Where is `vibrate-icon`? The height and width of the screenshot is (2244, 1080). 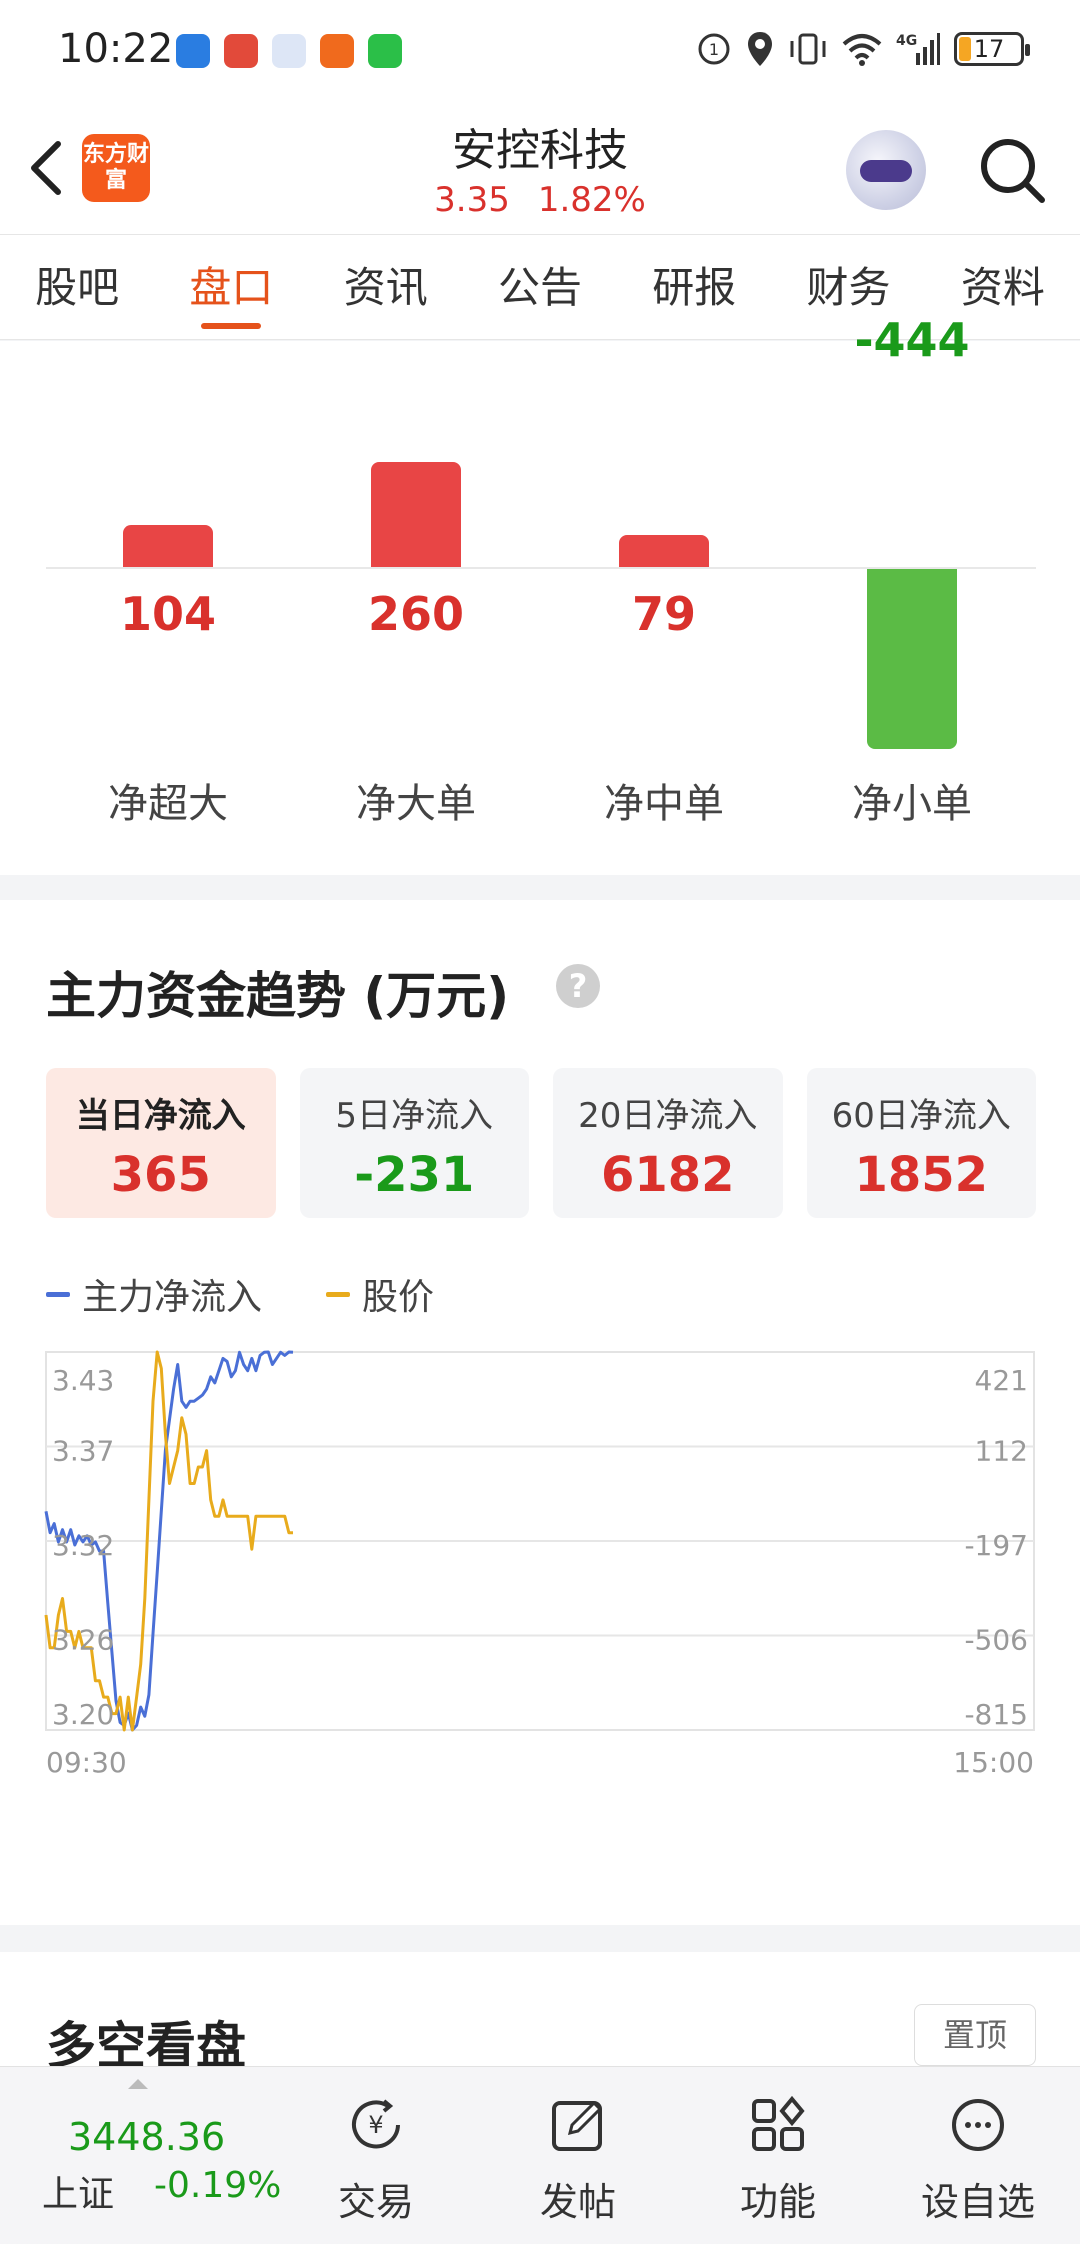
vibrate-icon is located at coordinates (808, 49).